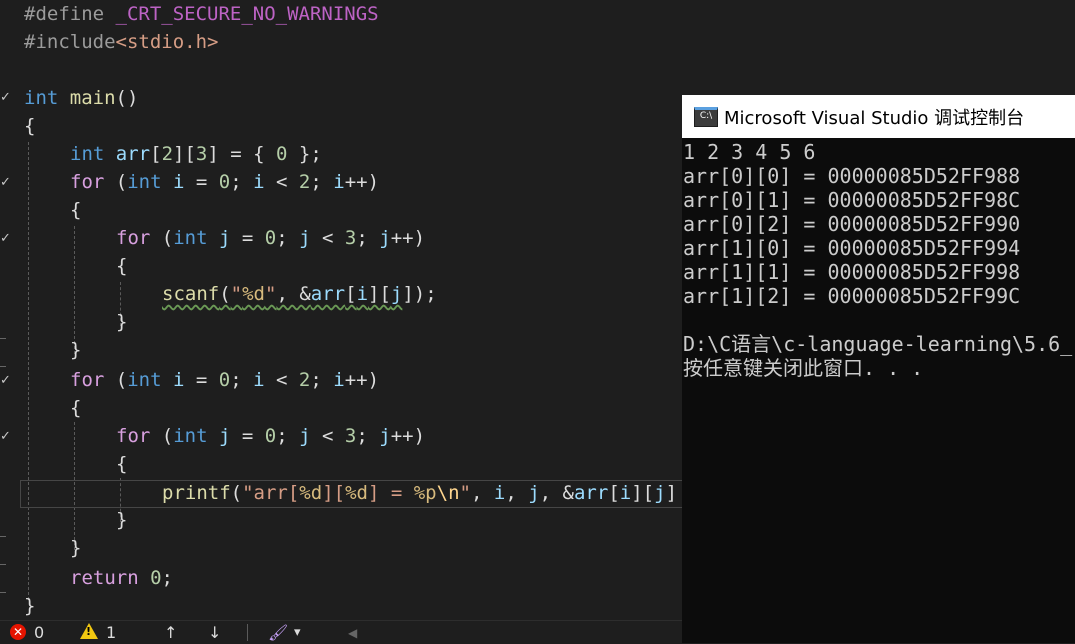 This screenshot has width=1075, height=644. I want to click on function-name: printf, so click(196, 493).